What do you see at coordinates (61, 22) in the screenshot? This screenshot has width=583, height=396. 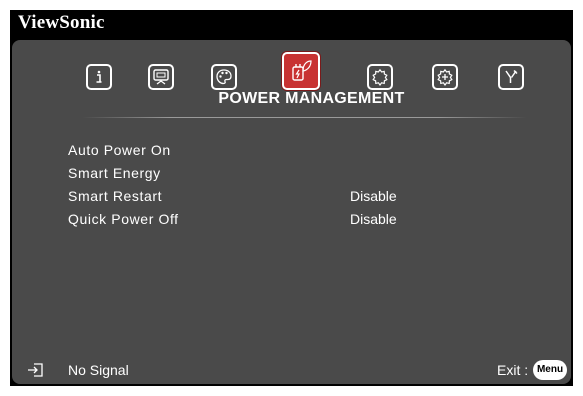 I see `brand-logo: ViewSonic` at bounding box center [61, 22].